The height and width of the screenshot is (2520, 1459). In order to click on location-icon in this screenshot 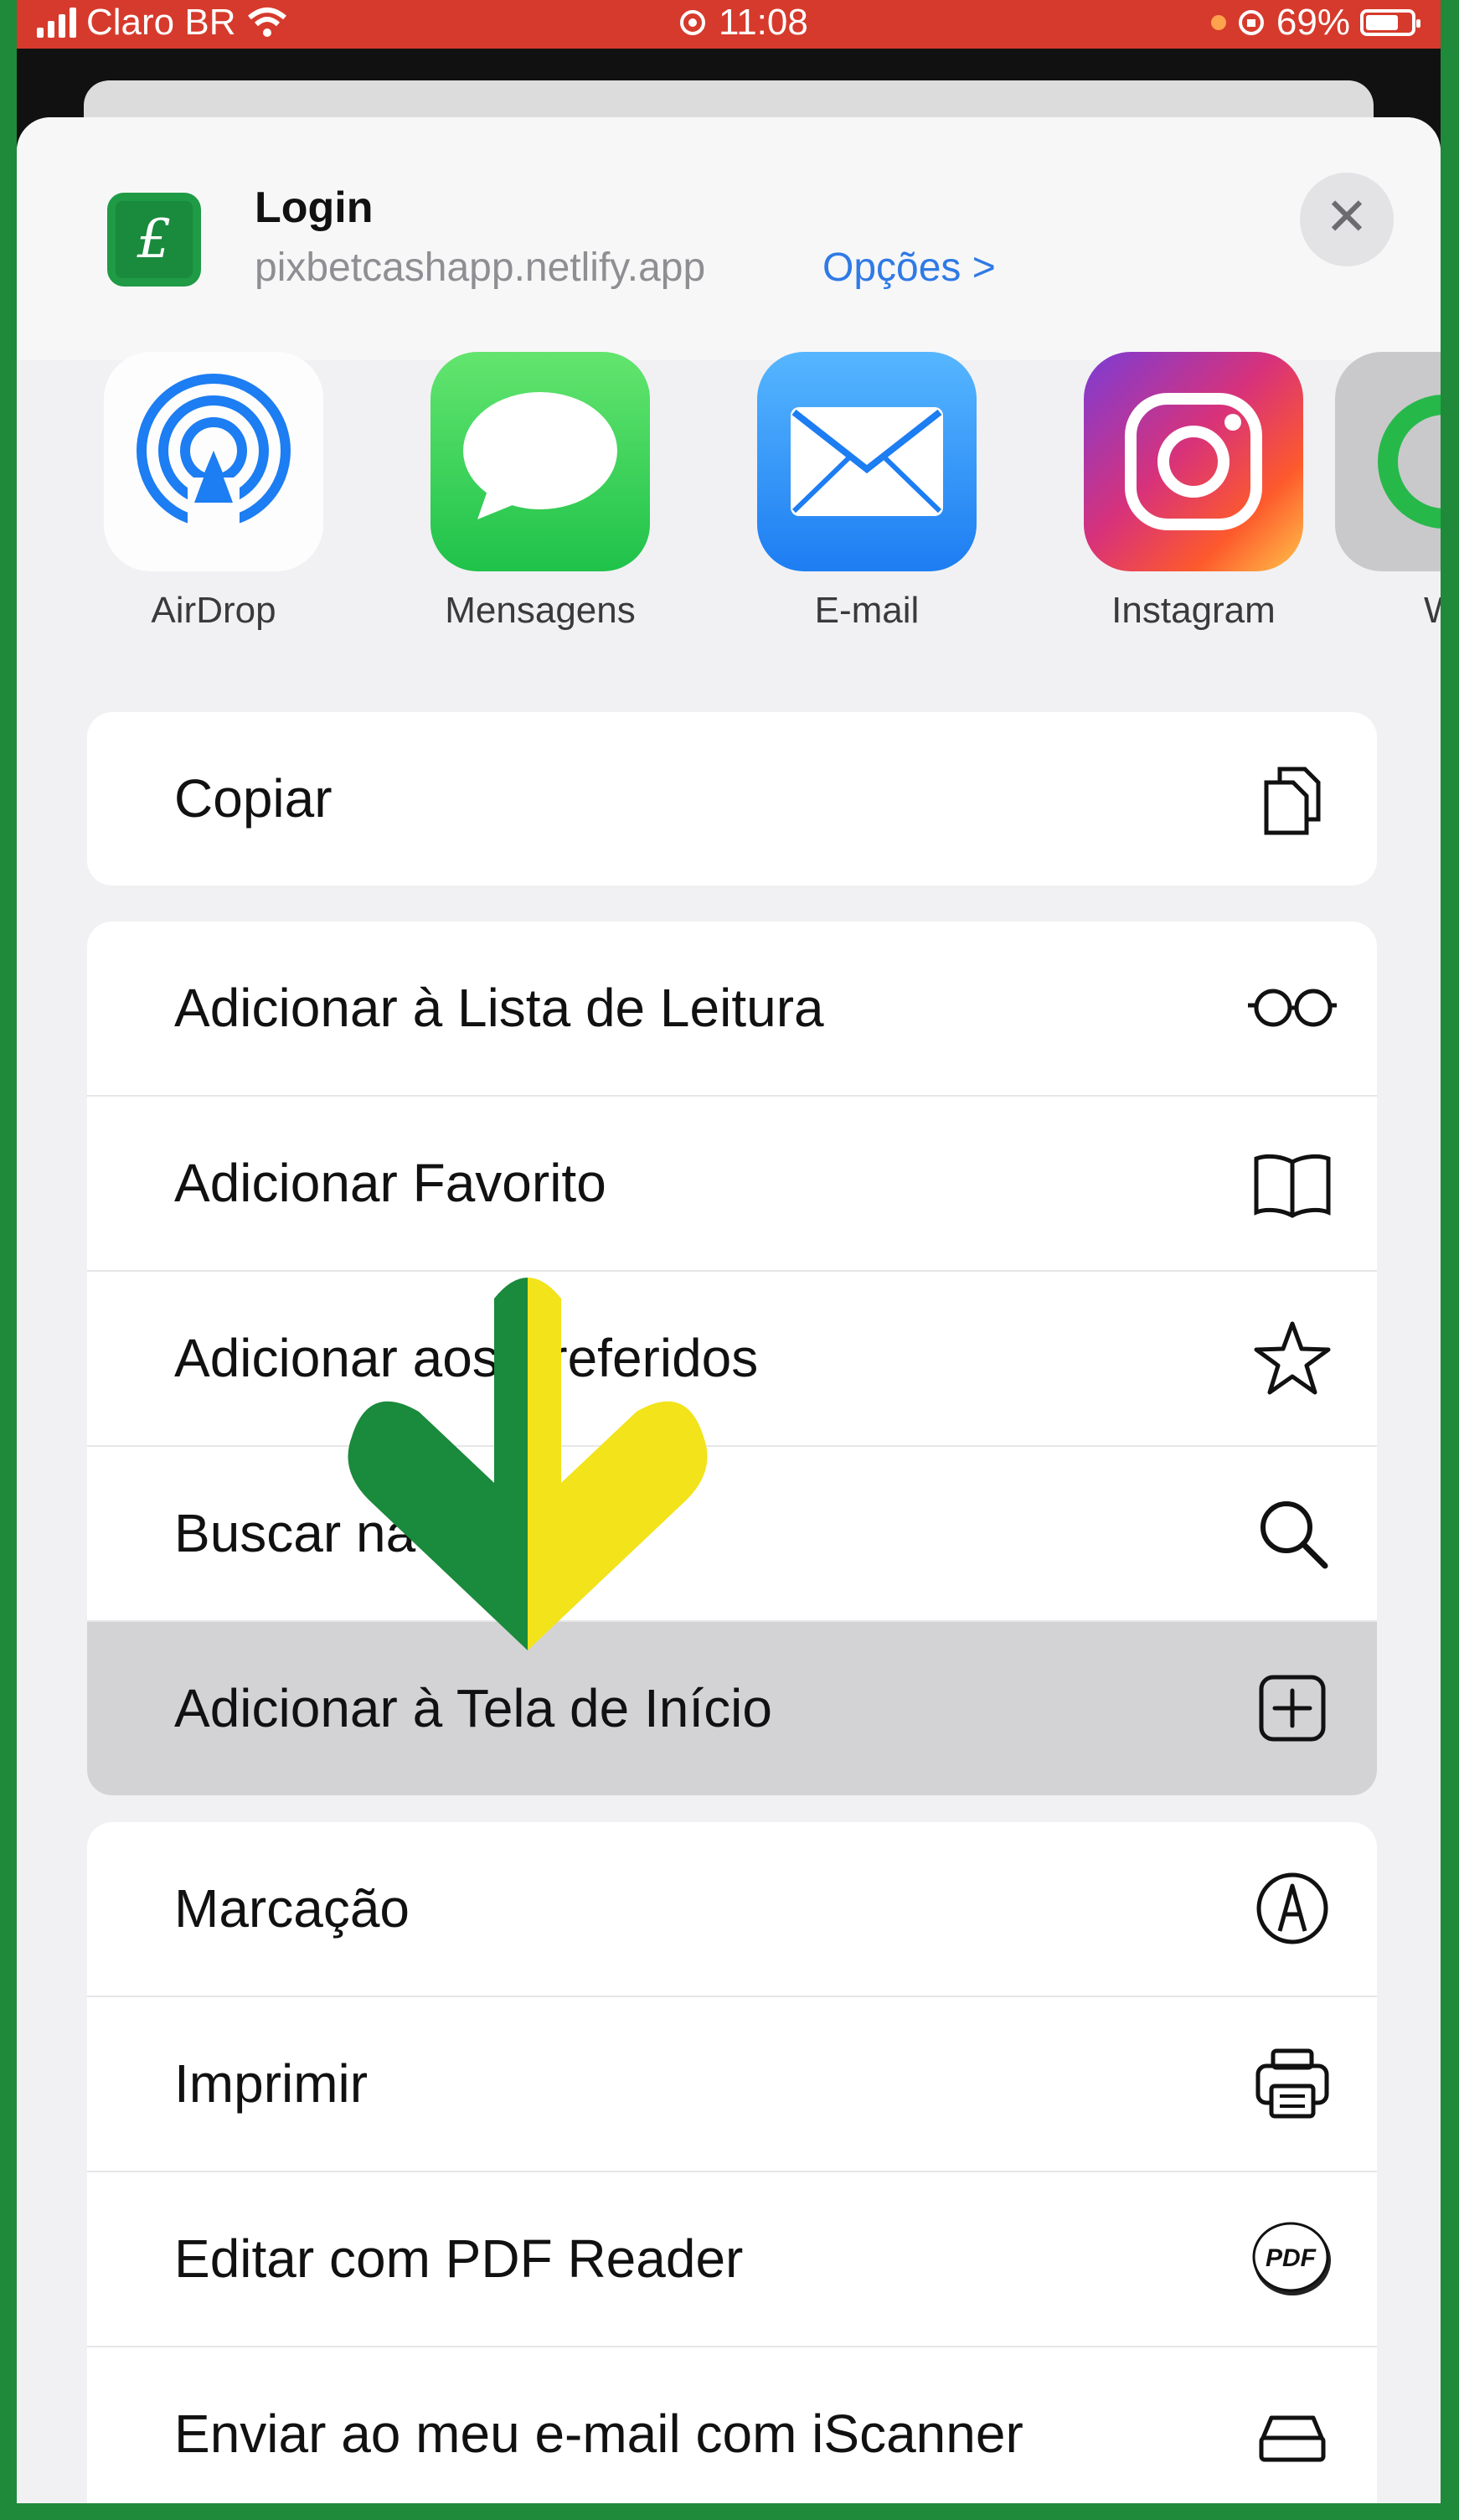, I will do `click(692, 22)`.